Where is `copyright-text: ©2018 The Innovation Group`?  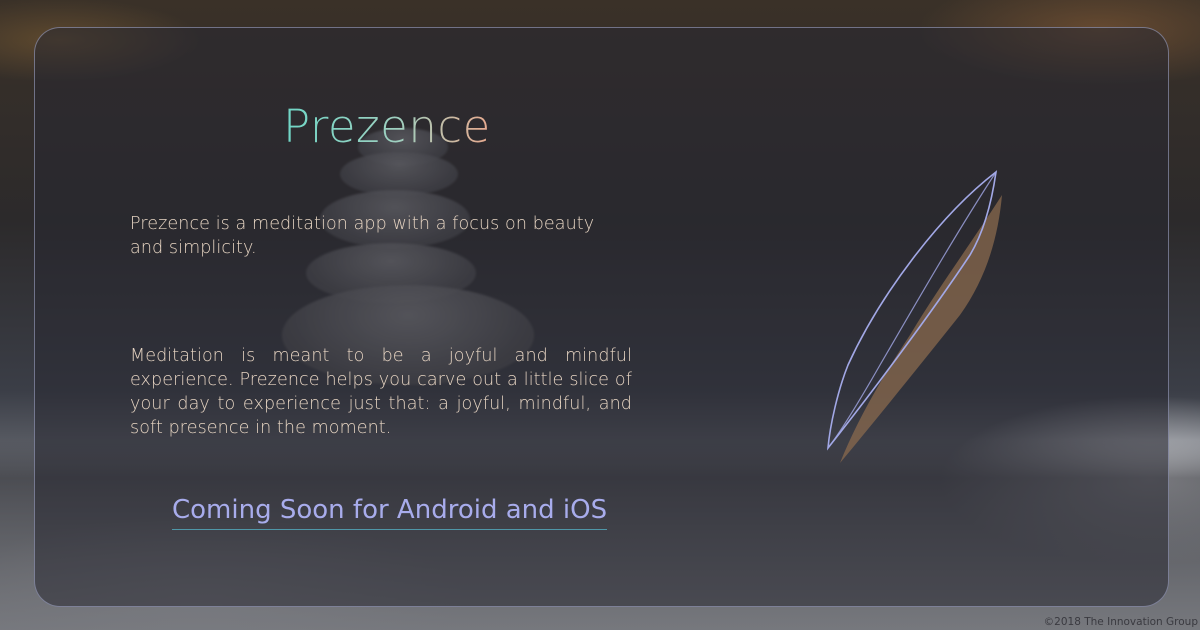 copyright-text: ©2018 The Innovation Group is located at coordinates (1120, 622).